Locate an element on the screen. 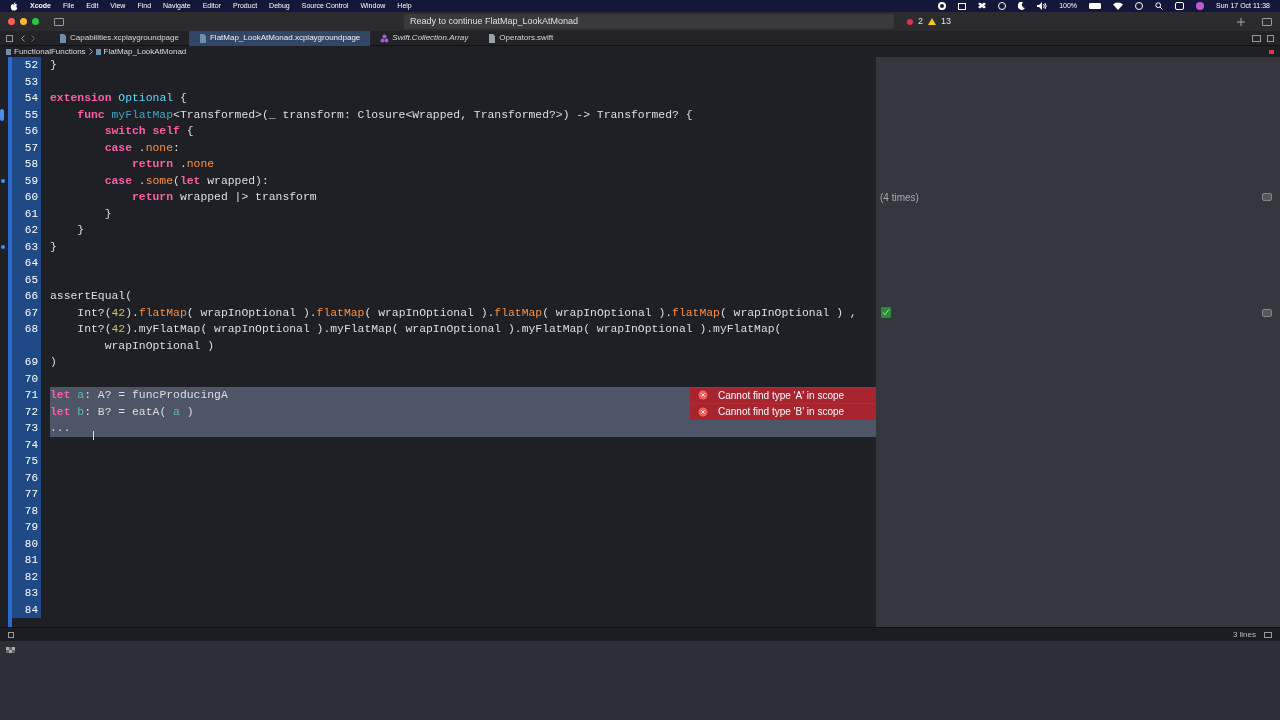 The height and width of the screenshot is (720, 1280). issue-icon is located at coordinates (1271, 51).